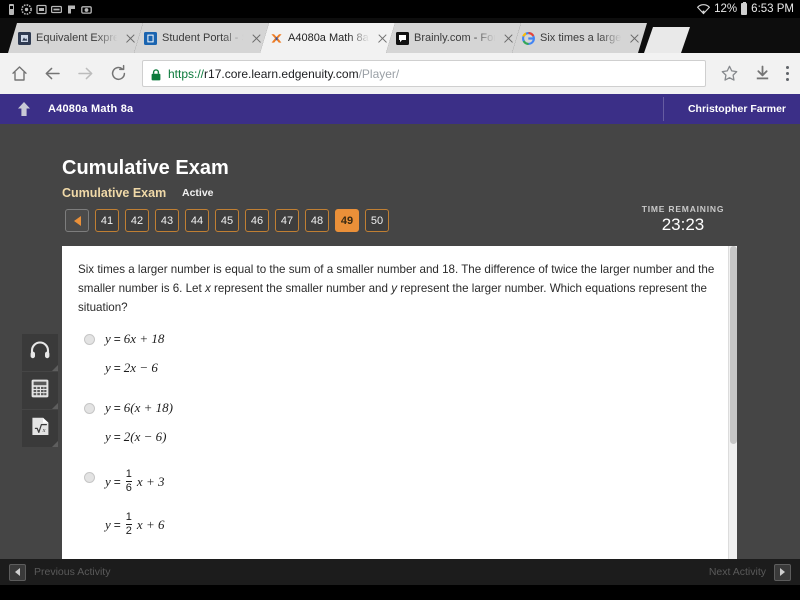 This screenshot has height=600, width=800. I want to click on browser-tab-title: Brainly.com - For stu, so click(455, 38).